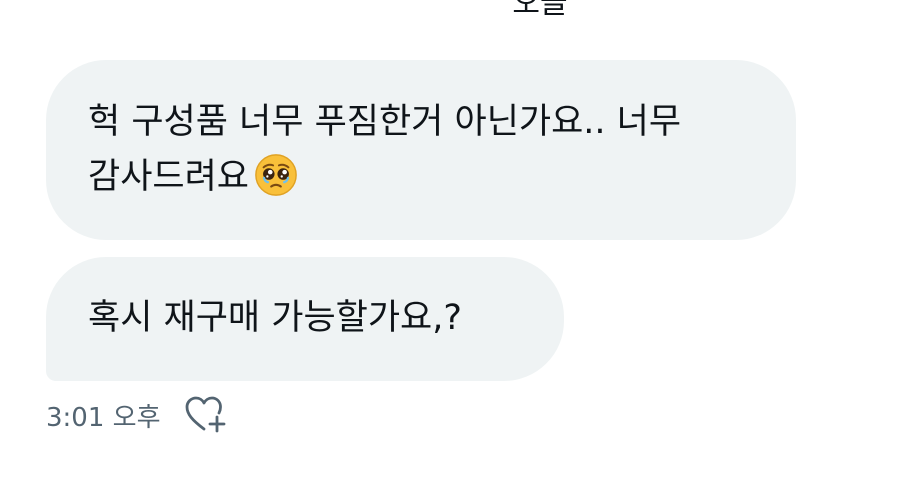 This screenshot has height=495, width=899. I want to click on message-text-segment: 감사드려요, so click(169, 177).